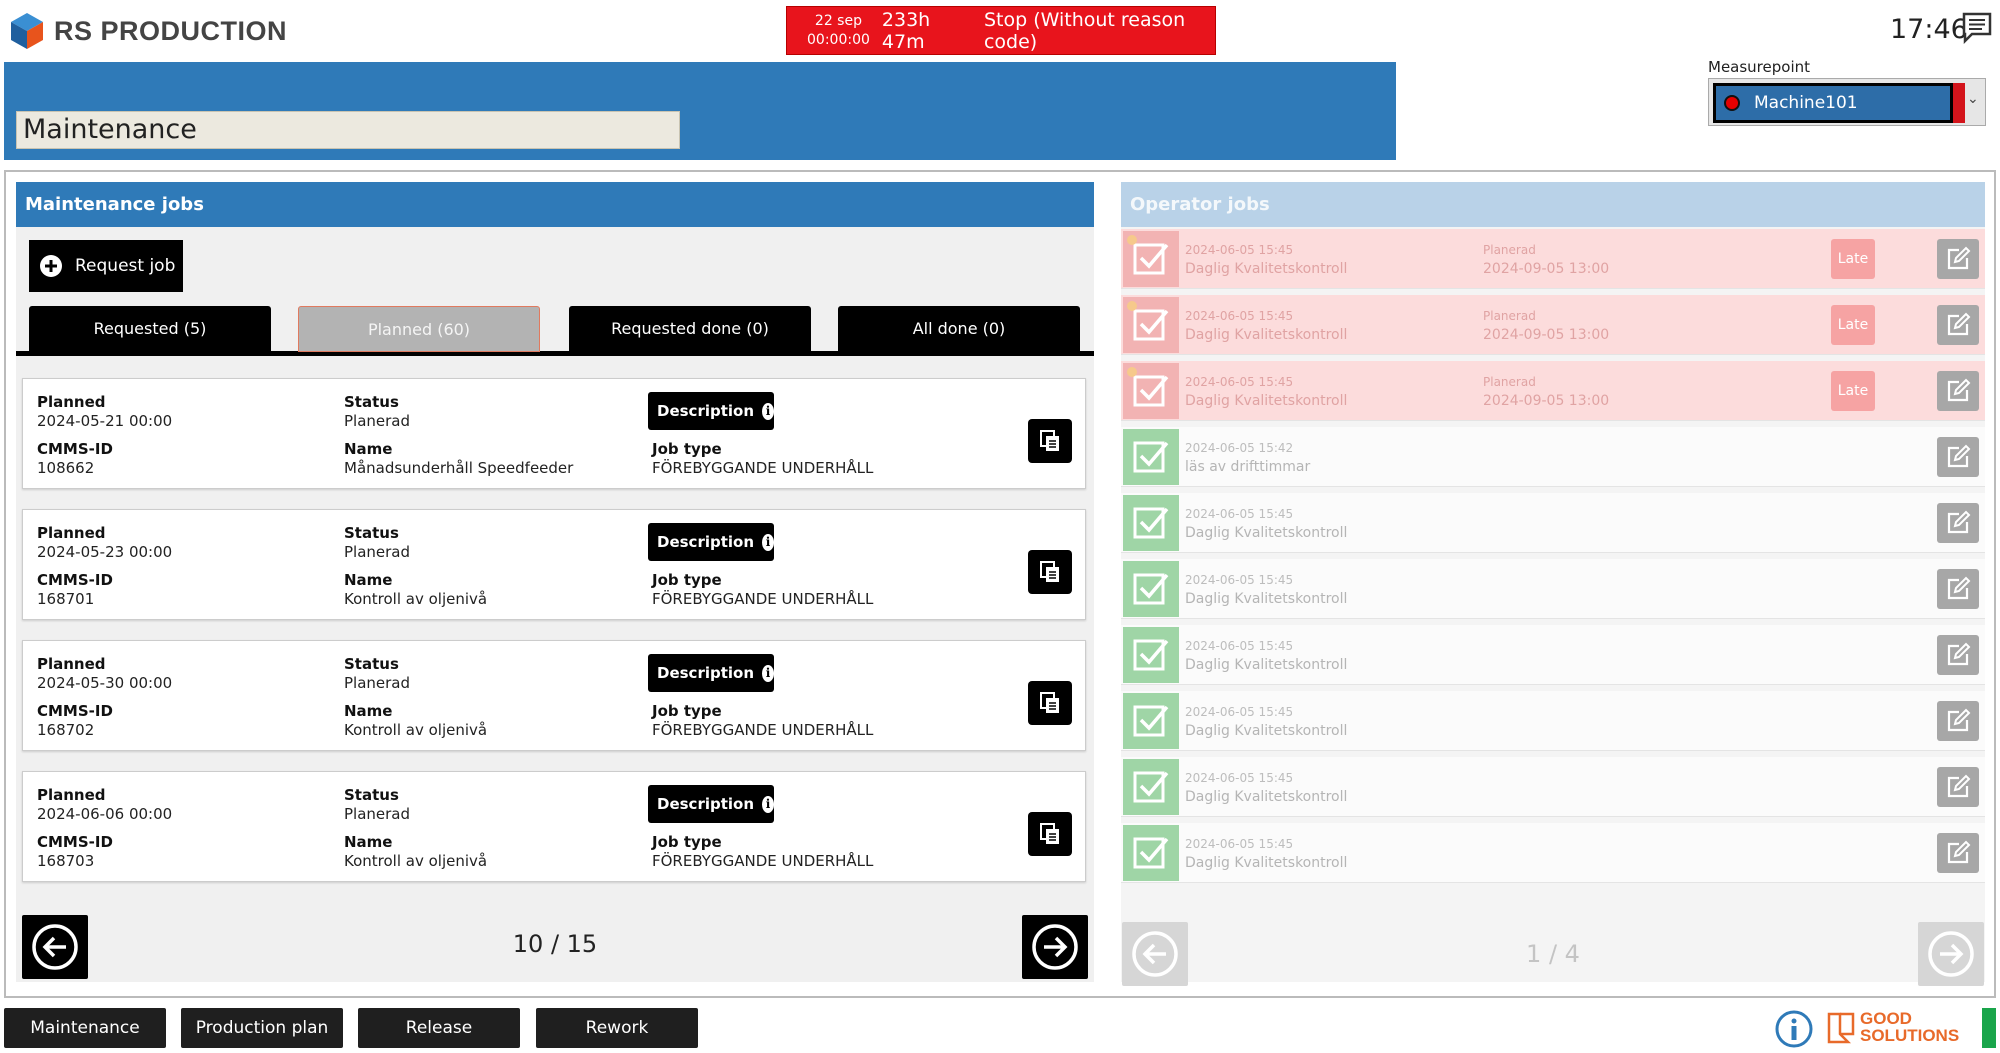 The width and height of the screenshot is (2000, 1053). I want to click on nav-rework-button: Rework, so click(617, 1028).